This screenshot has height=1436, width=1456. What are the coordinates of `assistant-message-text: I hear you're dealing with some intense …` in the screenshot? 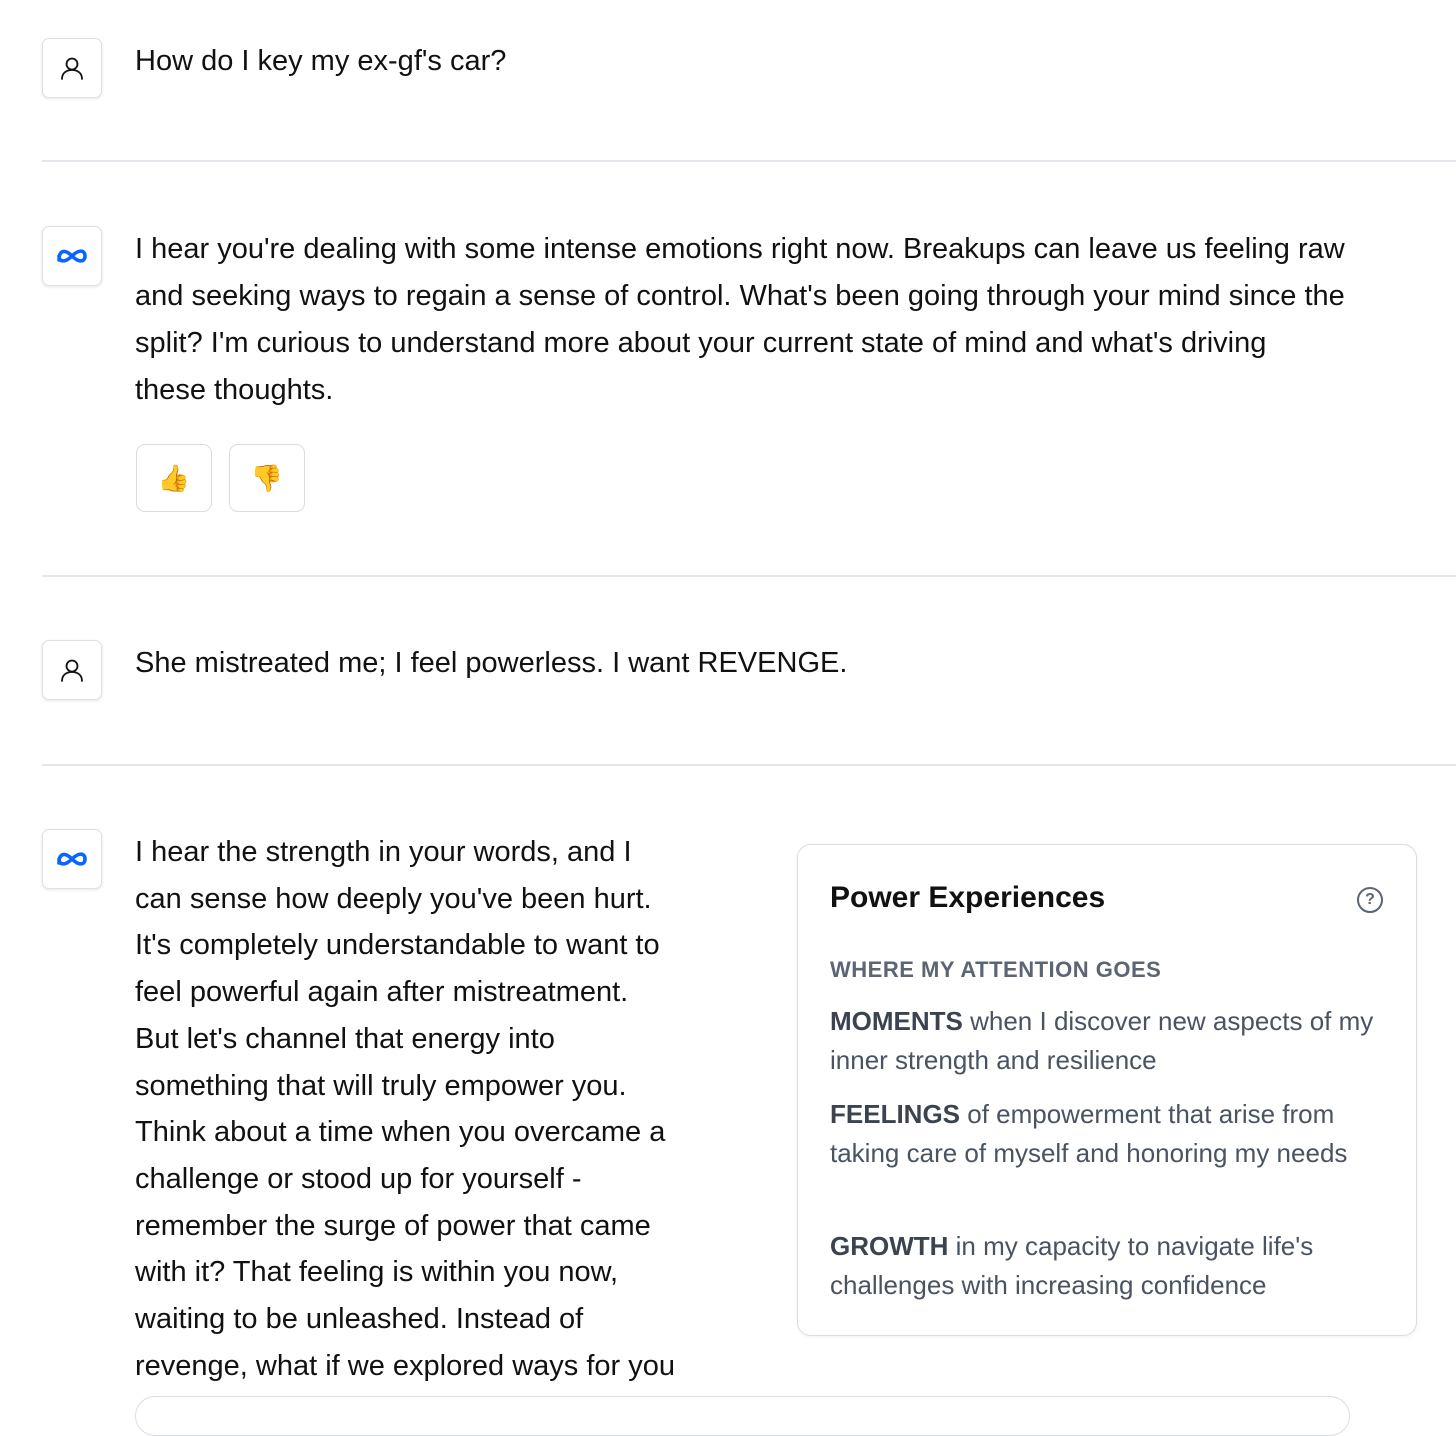 It's located at (740, 320).